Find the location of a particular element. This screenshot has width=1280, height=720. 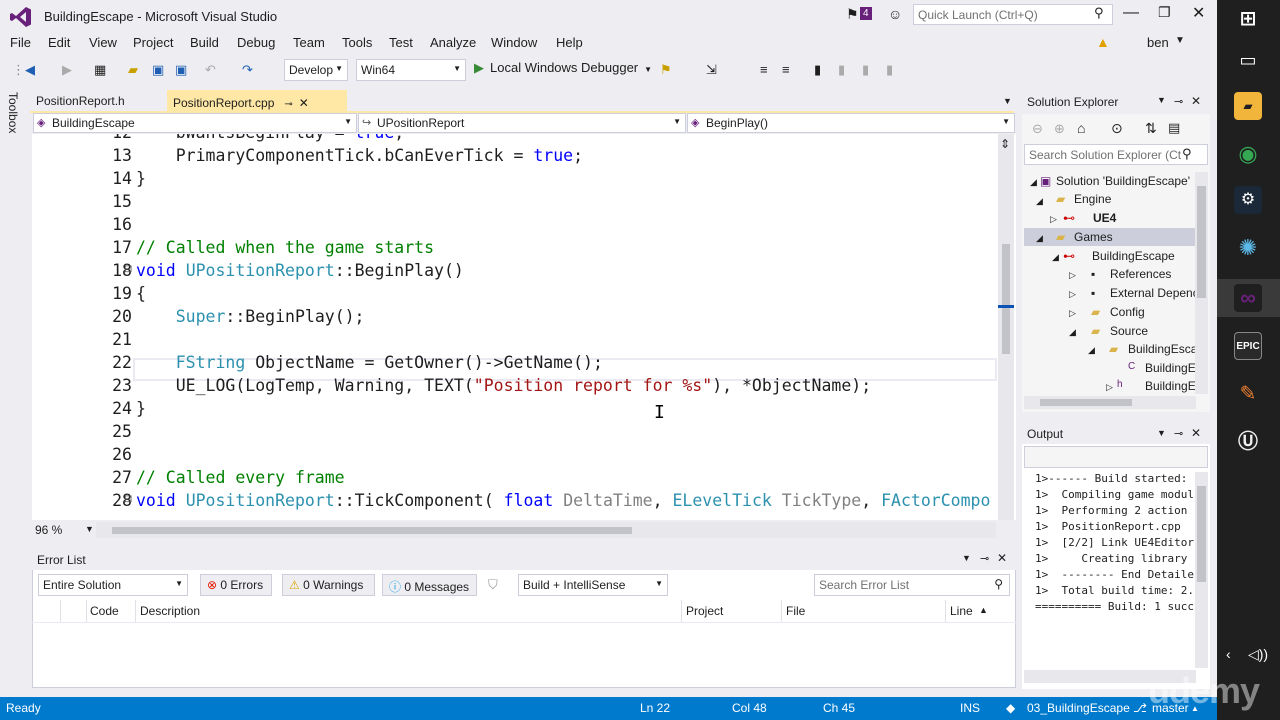

search-error-list-input: Search Error List ⚲ is located at coordinates (912, 585).